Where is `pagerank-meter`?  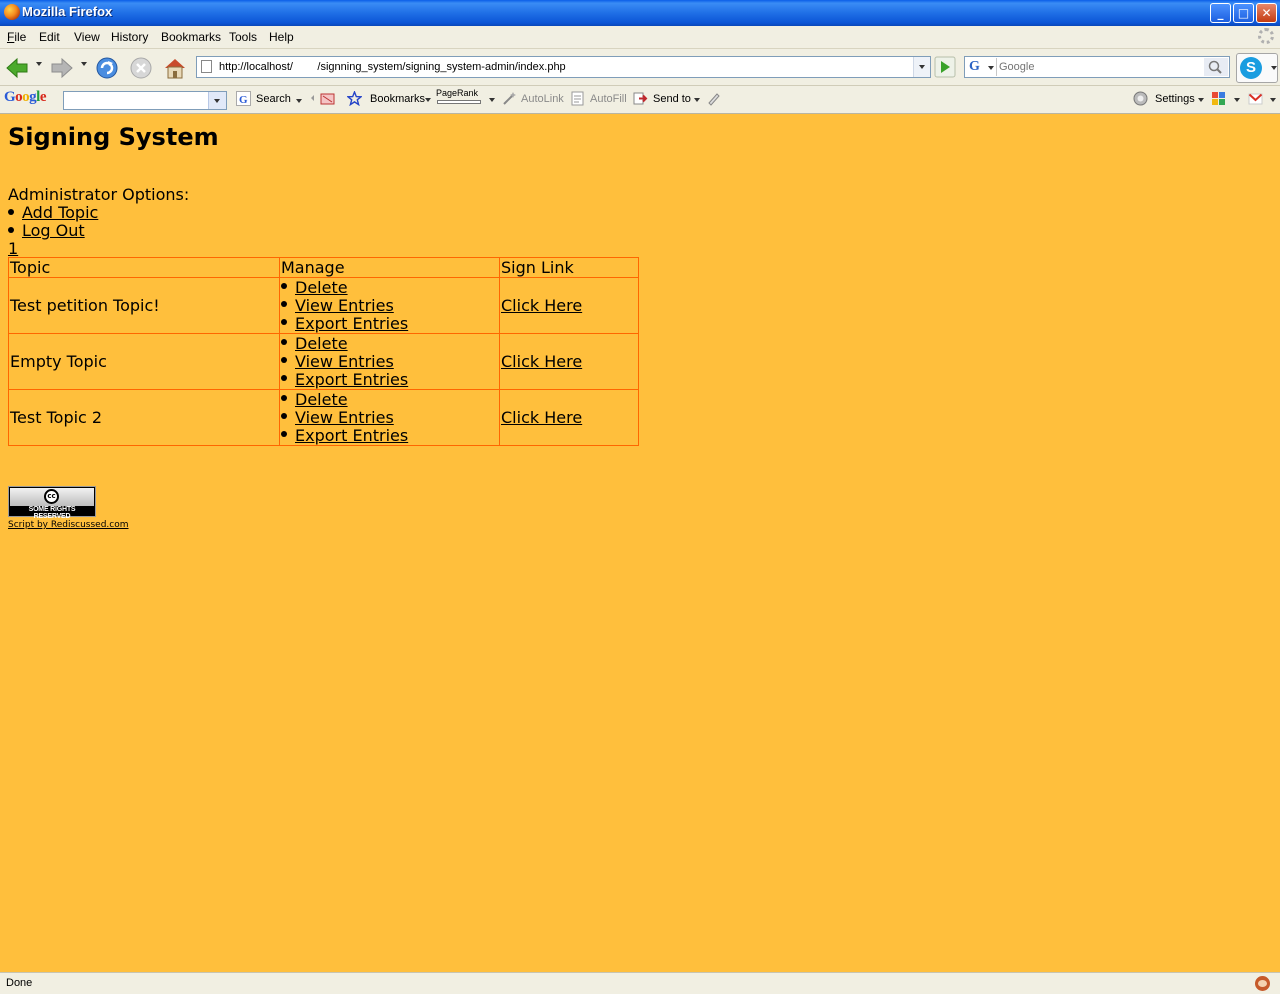 pagerank-meter is located at coordinates (459, 102).